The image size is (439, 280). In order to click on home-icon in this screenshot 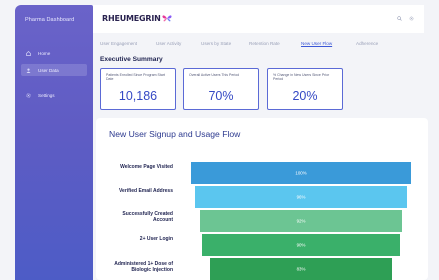, I will do `click(28, 53)`.